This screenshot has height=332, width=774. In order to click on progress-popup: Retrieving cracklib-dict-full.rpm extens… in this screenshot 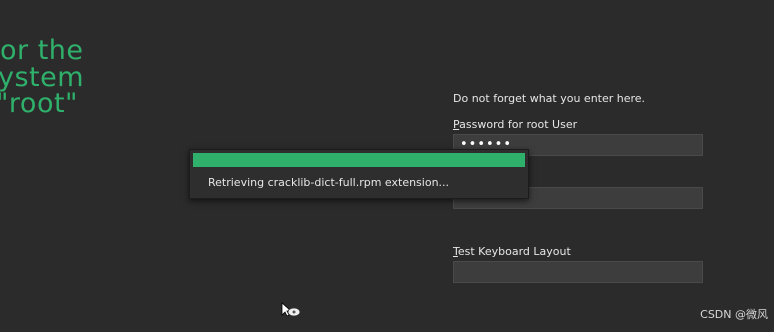, I will do `click(359, 174)`.